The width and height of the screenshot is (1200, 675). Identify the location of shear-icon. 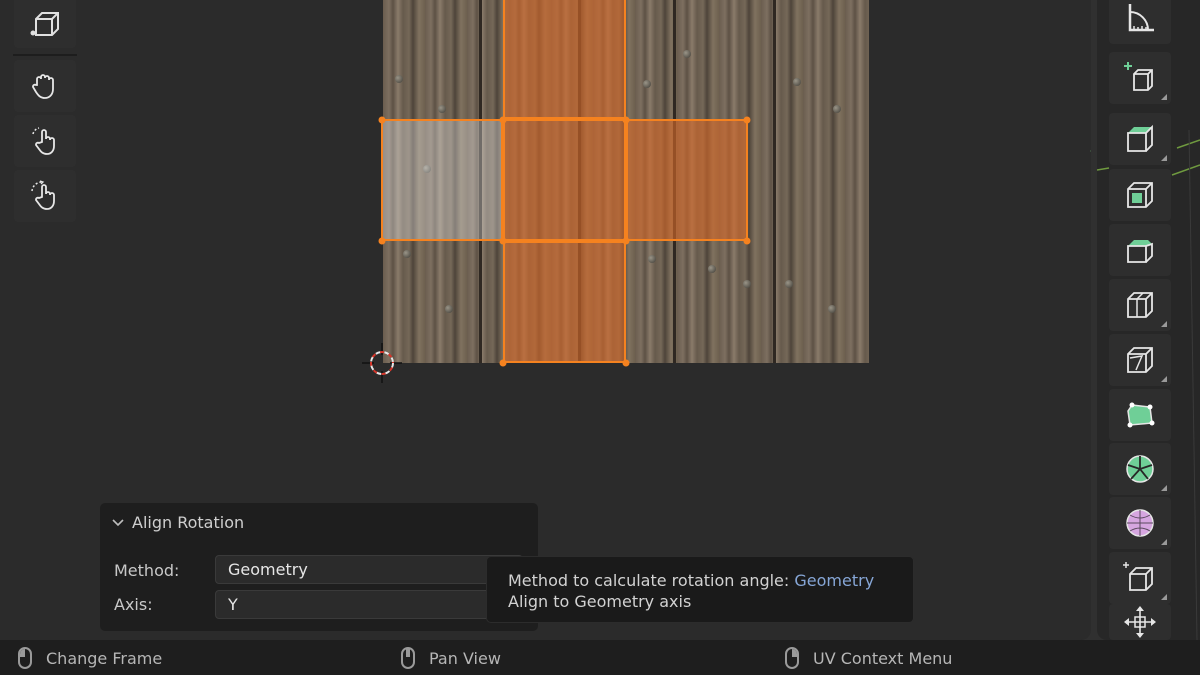
(1138, 576).